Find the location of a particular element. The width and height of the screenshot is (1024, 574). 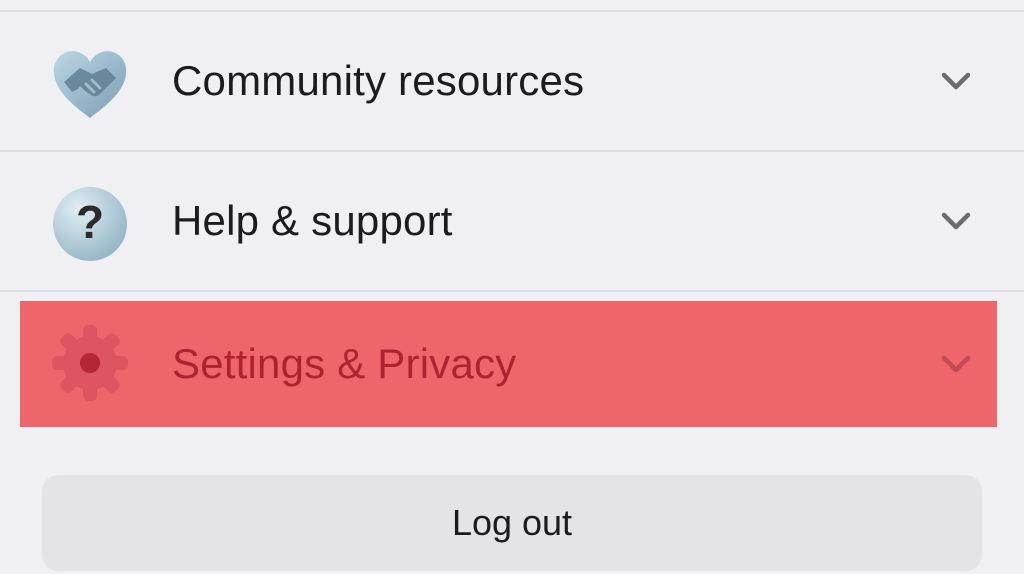

question-mark-icon: ? is located at coordinates (90, 224).